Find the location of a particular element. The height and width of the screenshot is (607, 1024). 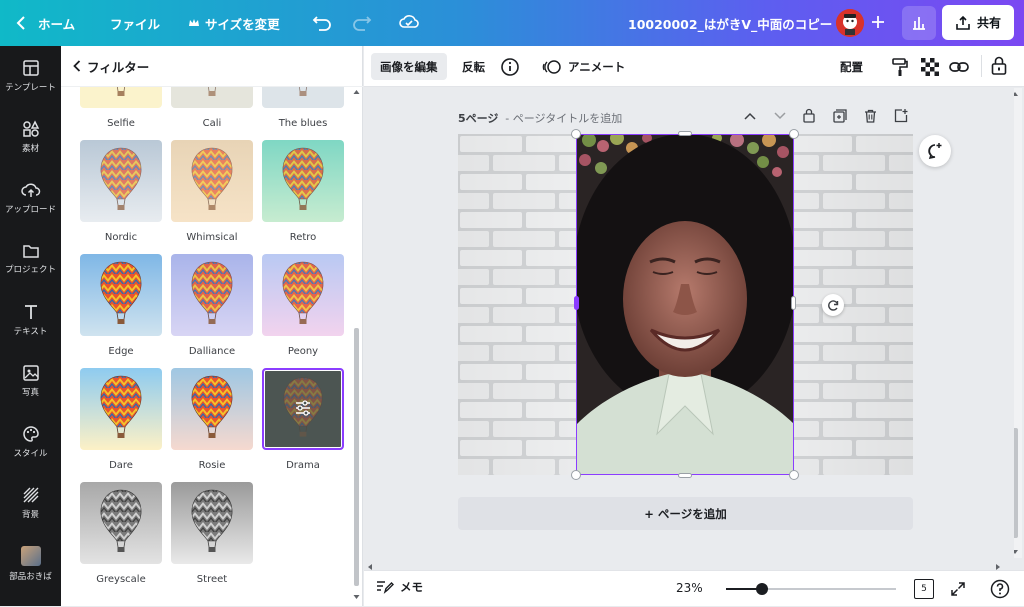

filter-label: Whimsical is located at coordinates (212, 237).